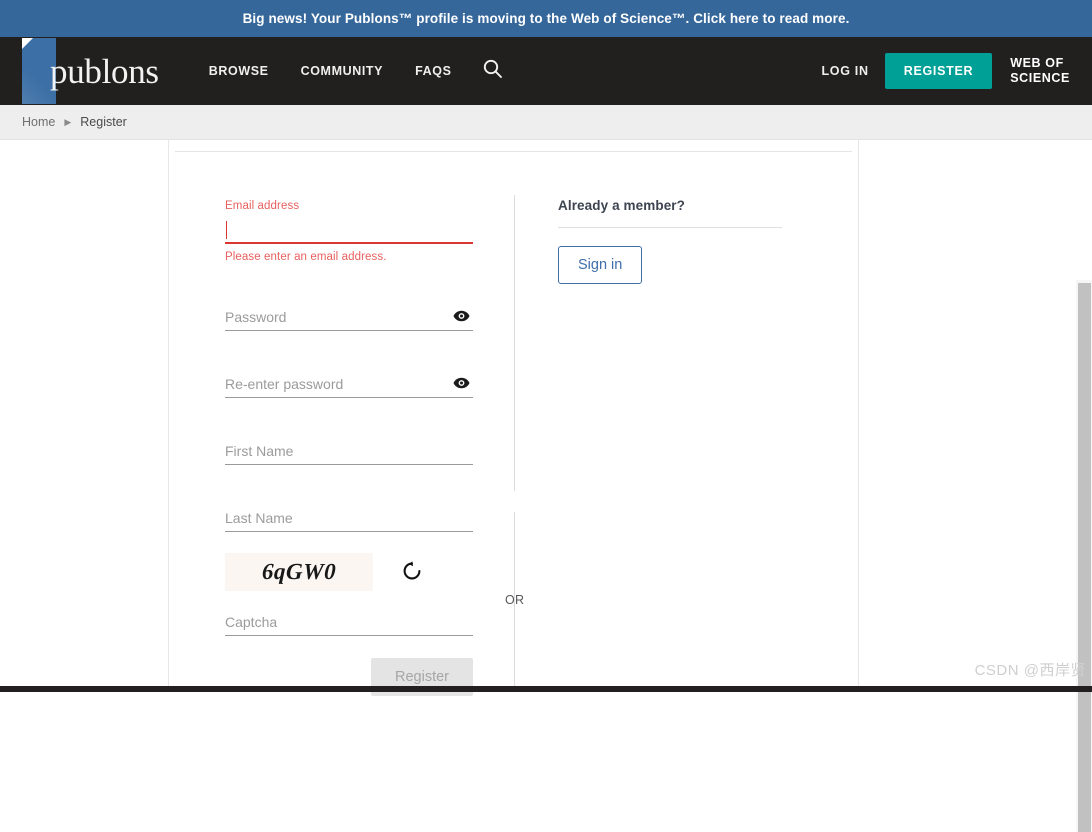 The image size is (1092, 832). What do you see at coordinates (349, 206) in the screenshot?
I see `email-label: Email address` at bounding box center [349, 206].